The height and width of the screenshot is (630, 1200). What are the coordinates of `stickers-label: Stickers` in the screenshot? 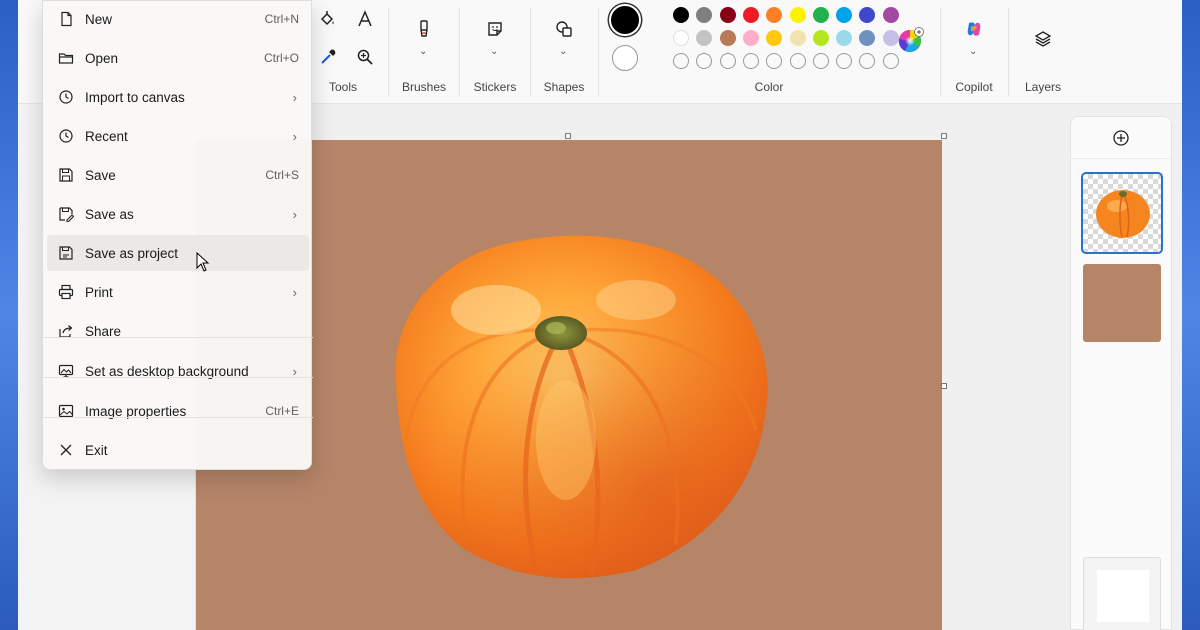 It's located at (495, 87).